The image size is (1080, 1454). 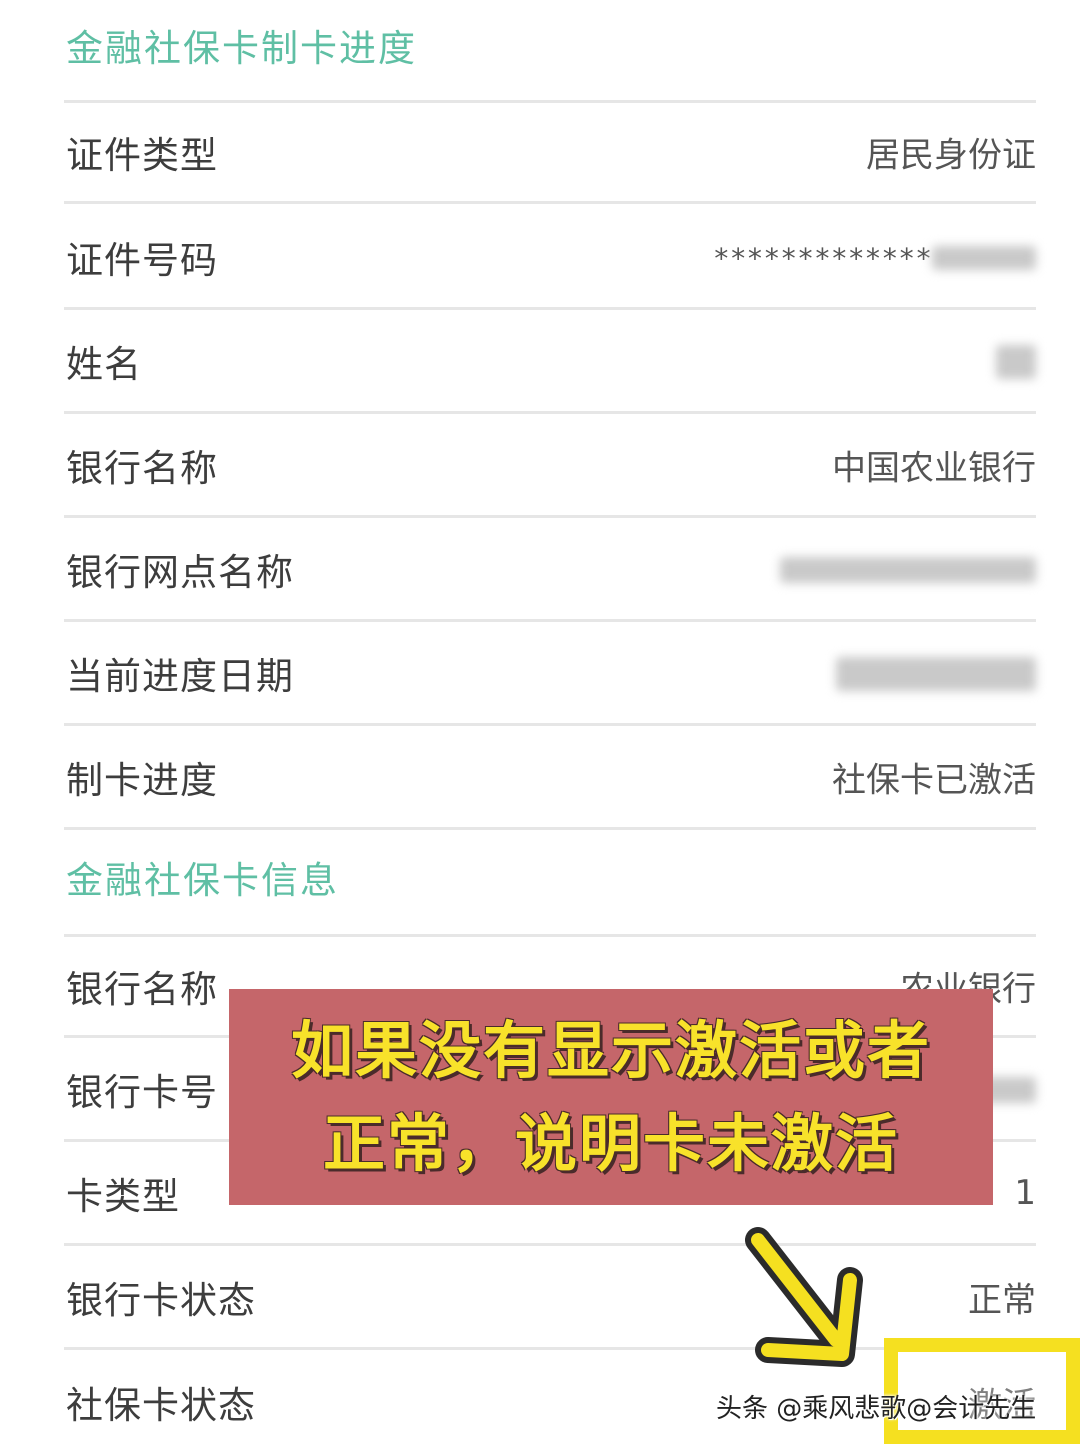 I want to click on row-label: 证件类型, so click(x=142, y=155).